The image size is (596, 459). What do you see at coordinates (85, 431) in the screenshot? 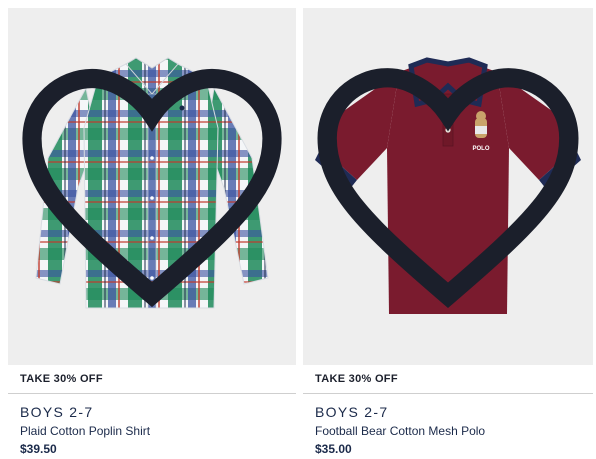
I see `product-name: Plaid Cotton Poplin Shirt` at bounding box center [85, 431].